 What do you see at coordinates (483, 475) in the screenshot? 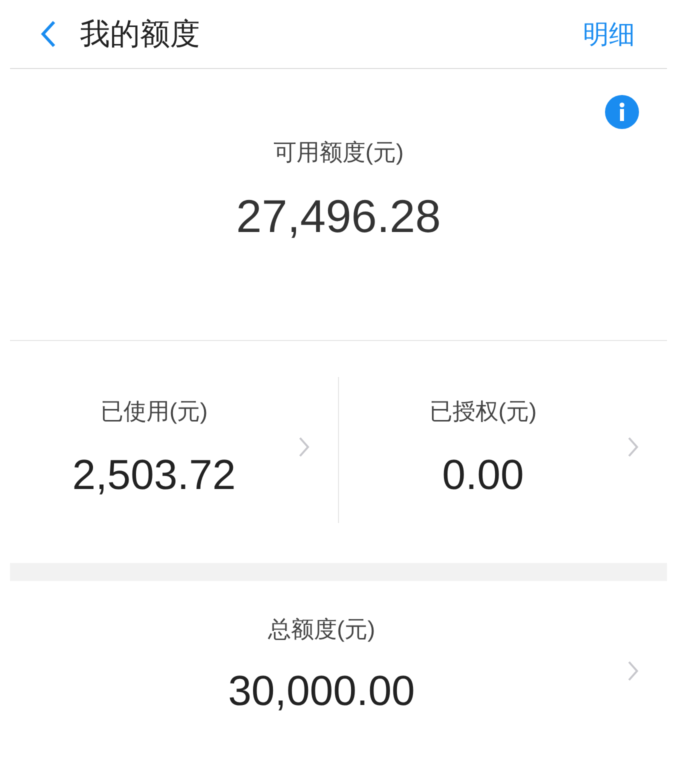
I see `breakdown-amount: 0.00` at bounding box center [483, 475].